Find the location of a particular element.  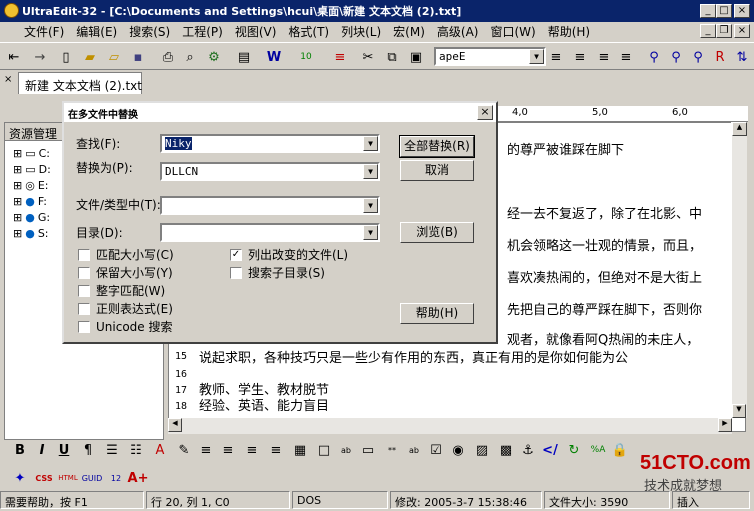

textfield-icon: ab is located at coordinates (346, 450).